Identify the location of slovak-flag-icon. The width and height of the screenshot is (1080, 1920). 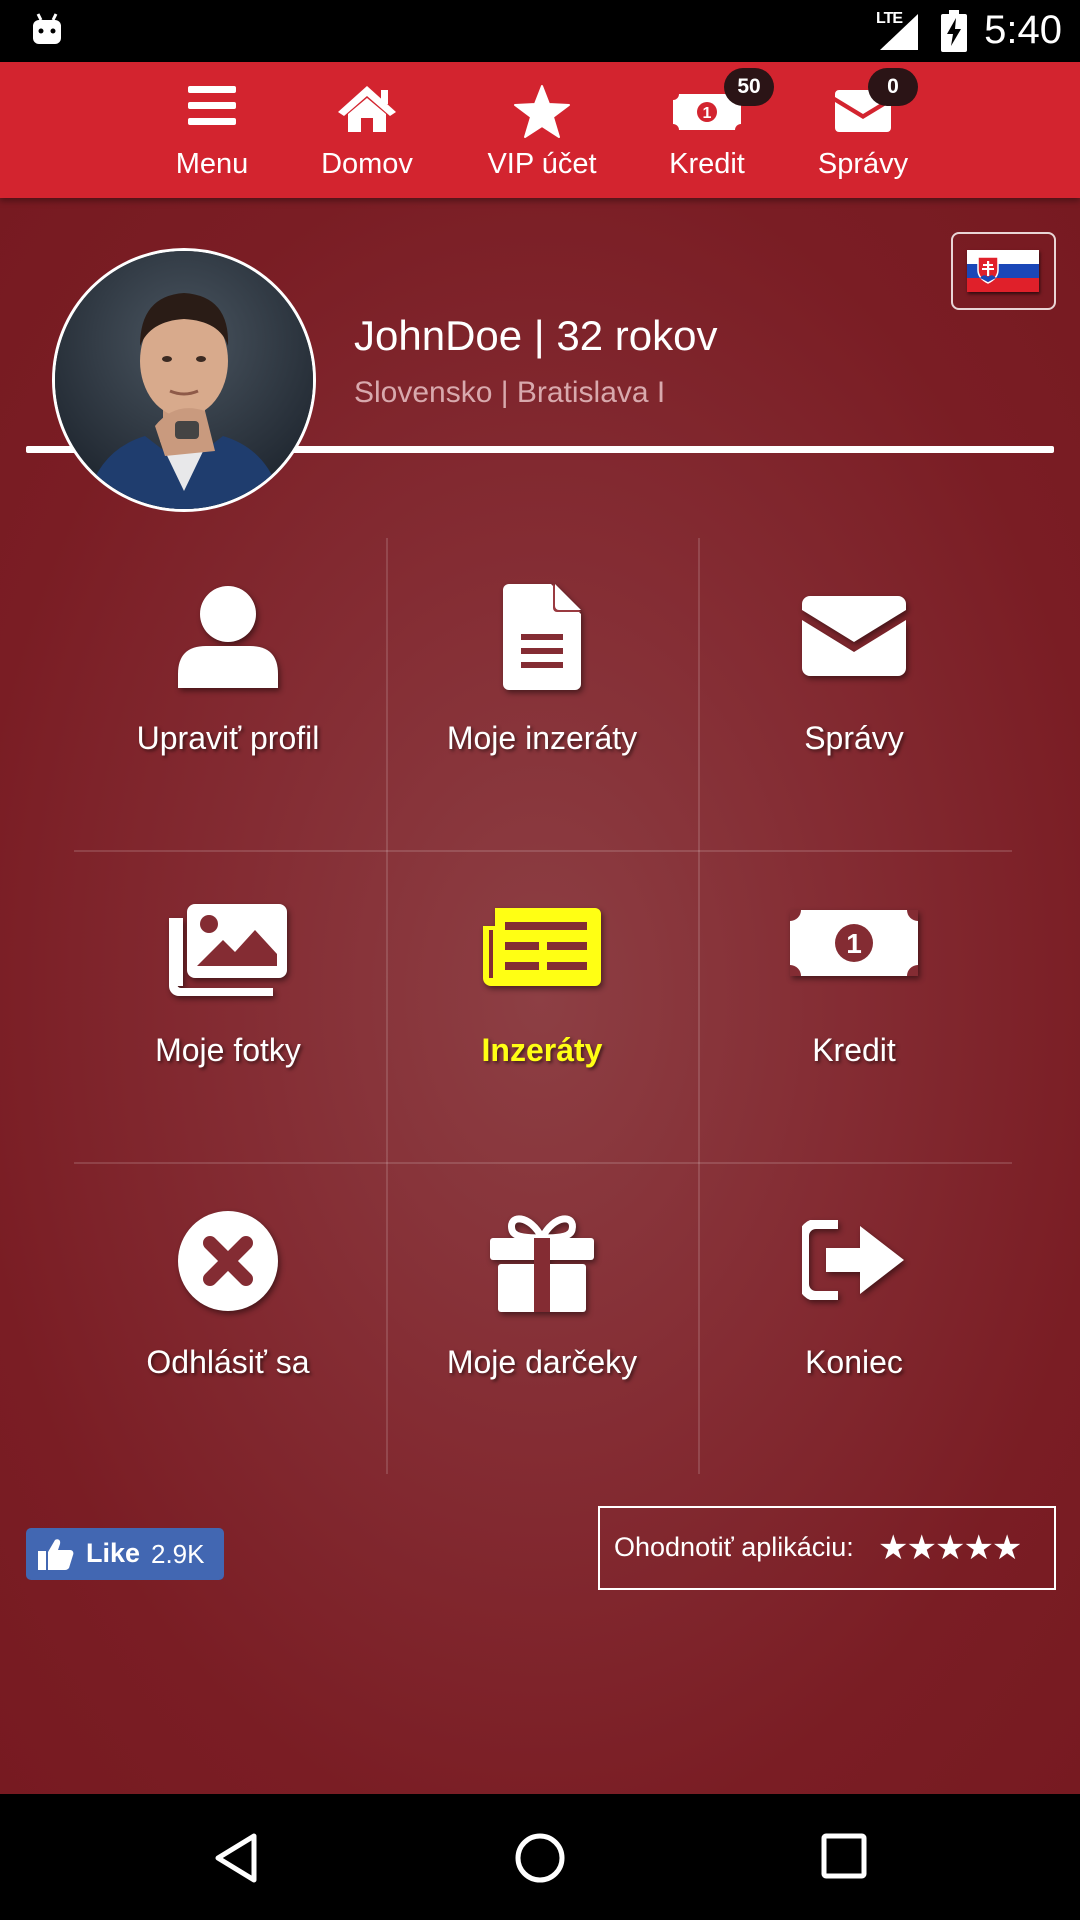
(1003, 271).